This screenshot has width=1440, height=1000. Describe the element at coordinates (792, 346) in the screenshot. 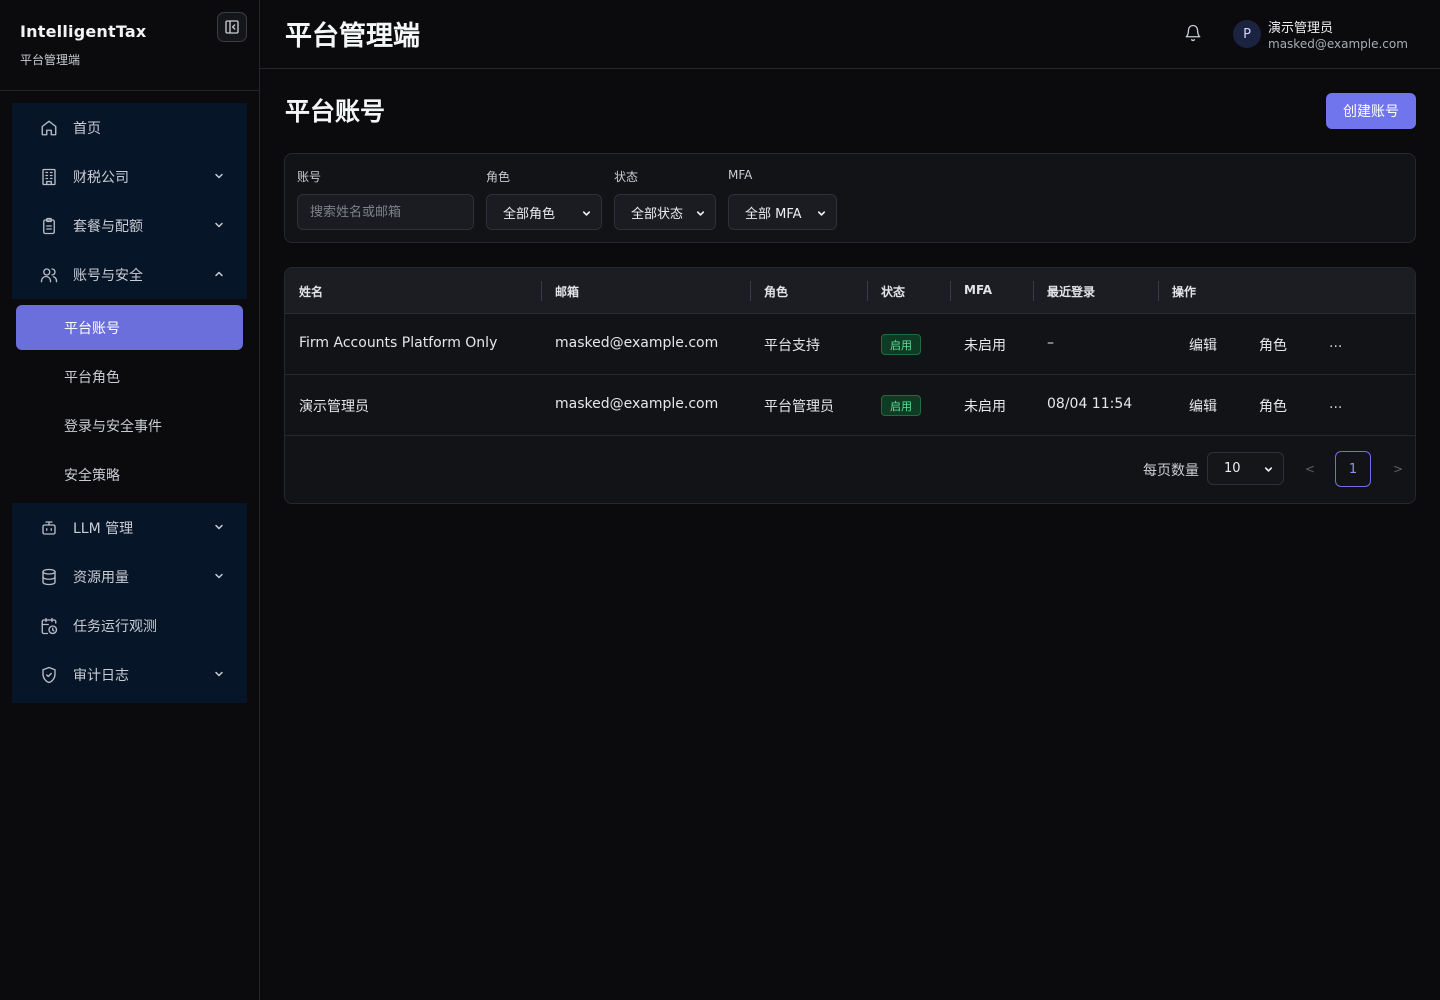

I see `cell-role: 平台支持` at that location.